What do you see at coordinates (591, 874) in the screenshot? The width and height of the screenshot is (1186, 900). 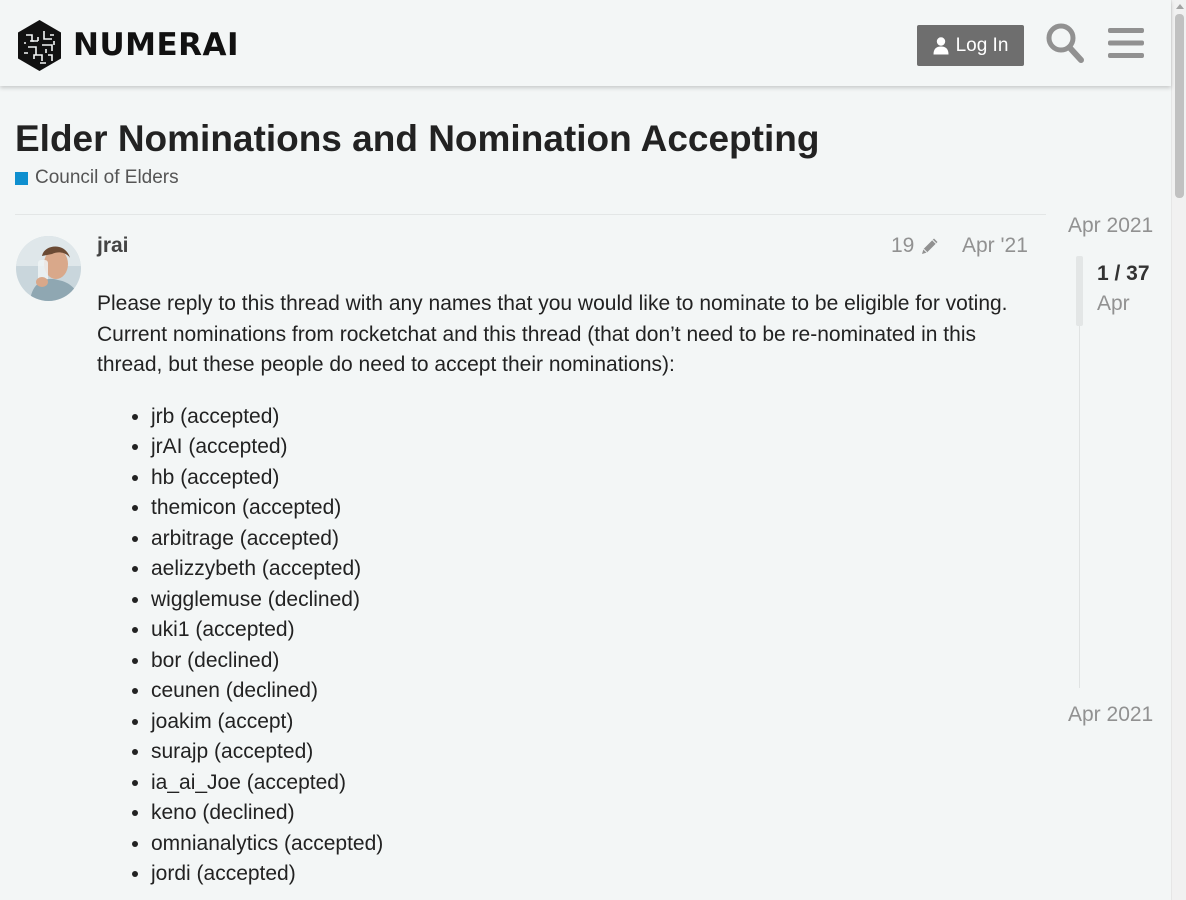 I see `list-item: jordi (accepted)` at bounding box center [591, 874].